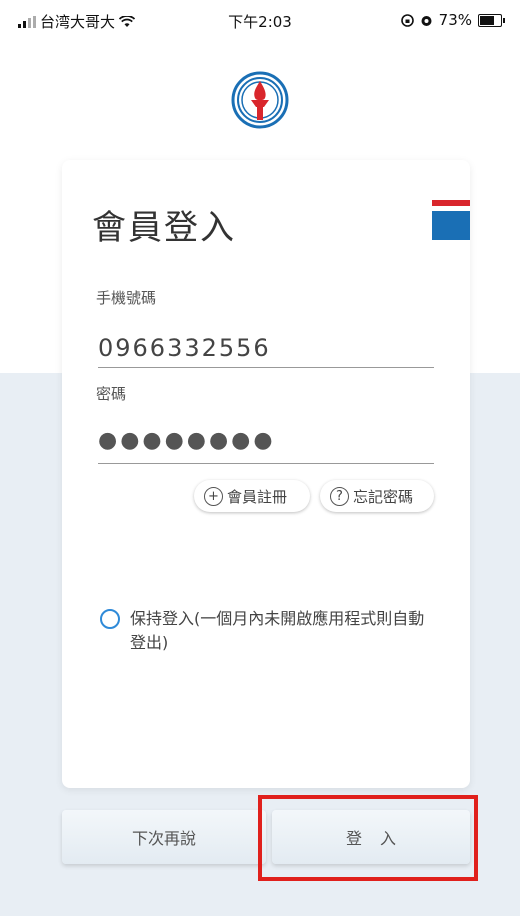  What do you see at coordinates (407, 20) in the screenshot?
I see `rotation-lock-icon` at bounding box center [407, 20].